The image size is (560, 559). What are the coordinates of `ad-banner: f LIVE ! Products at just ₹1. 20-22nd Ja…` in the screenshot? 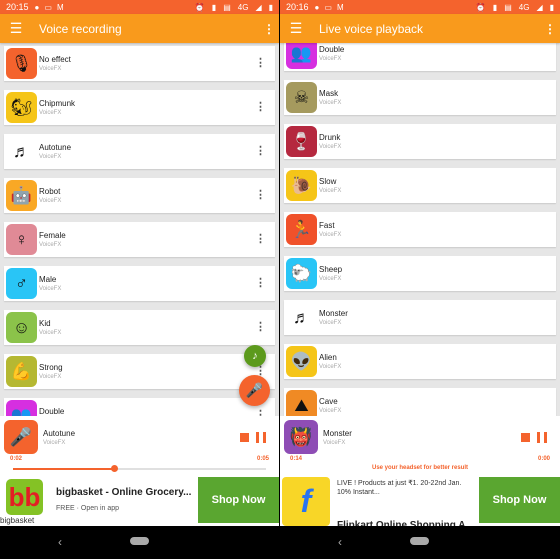 It's located at (420, 502).